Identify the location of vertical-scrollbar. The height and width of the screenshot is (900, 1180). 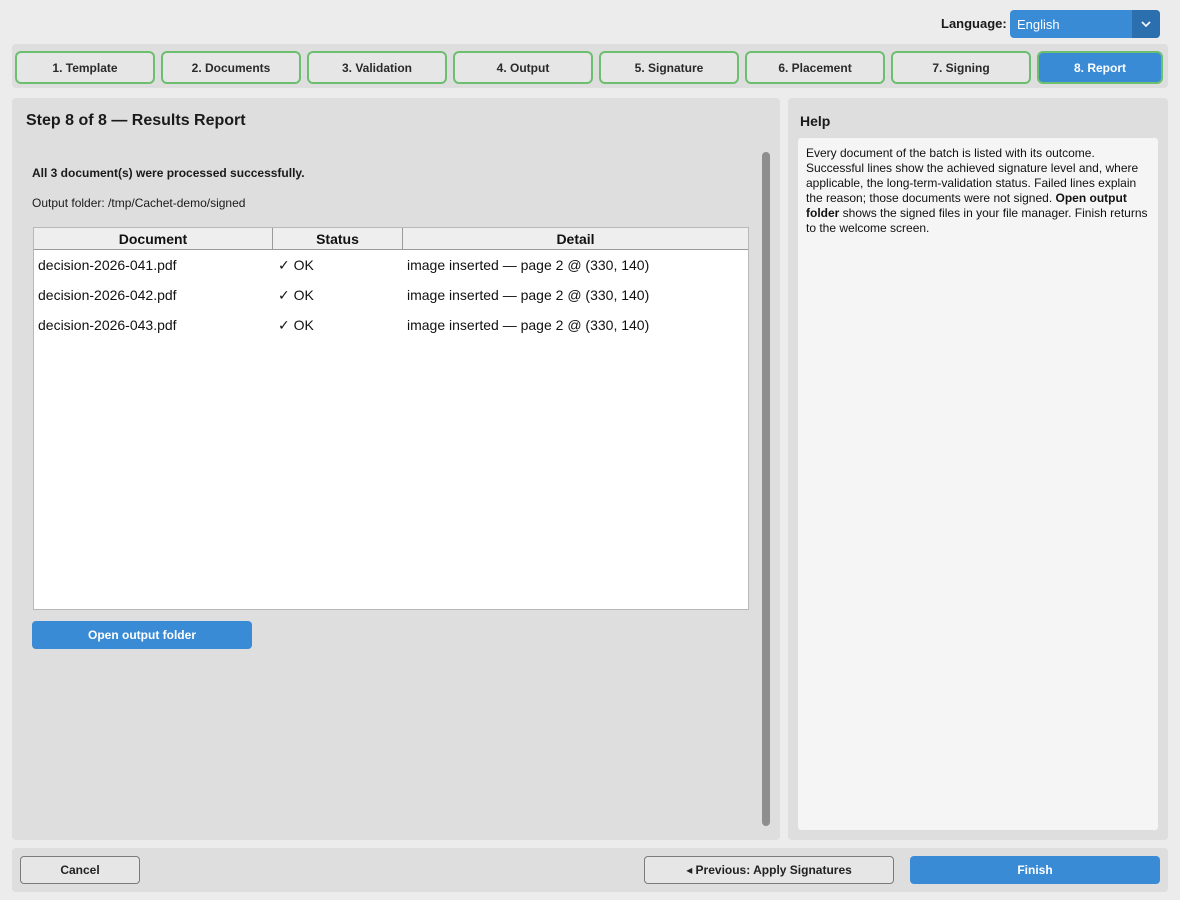
(766, 489).